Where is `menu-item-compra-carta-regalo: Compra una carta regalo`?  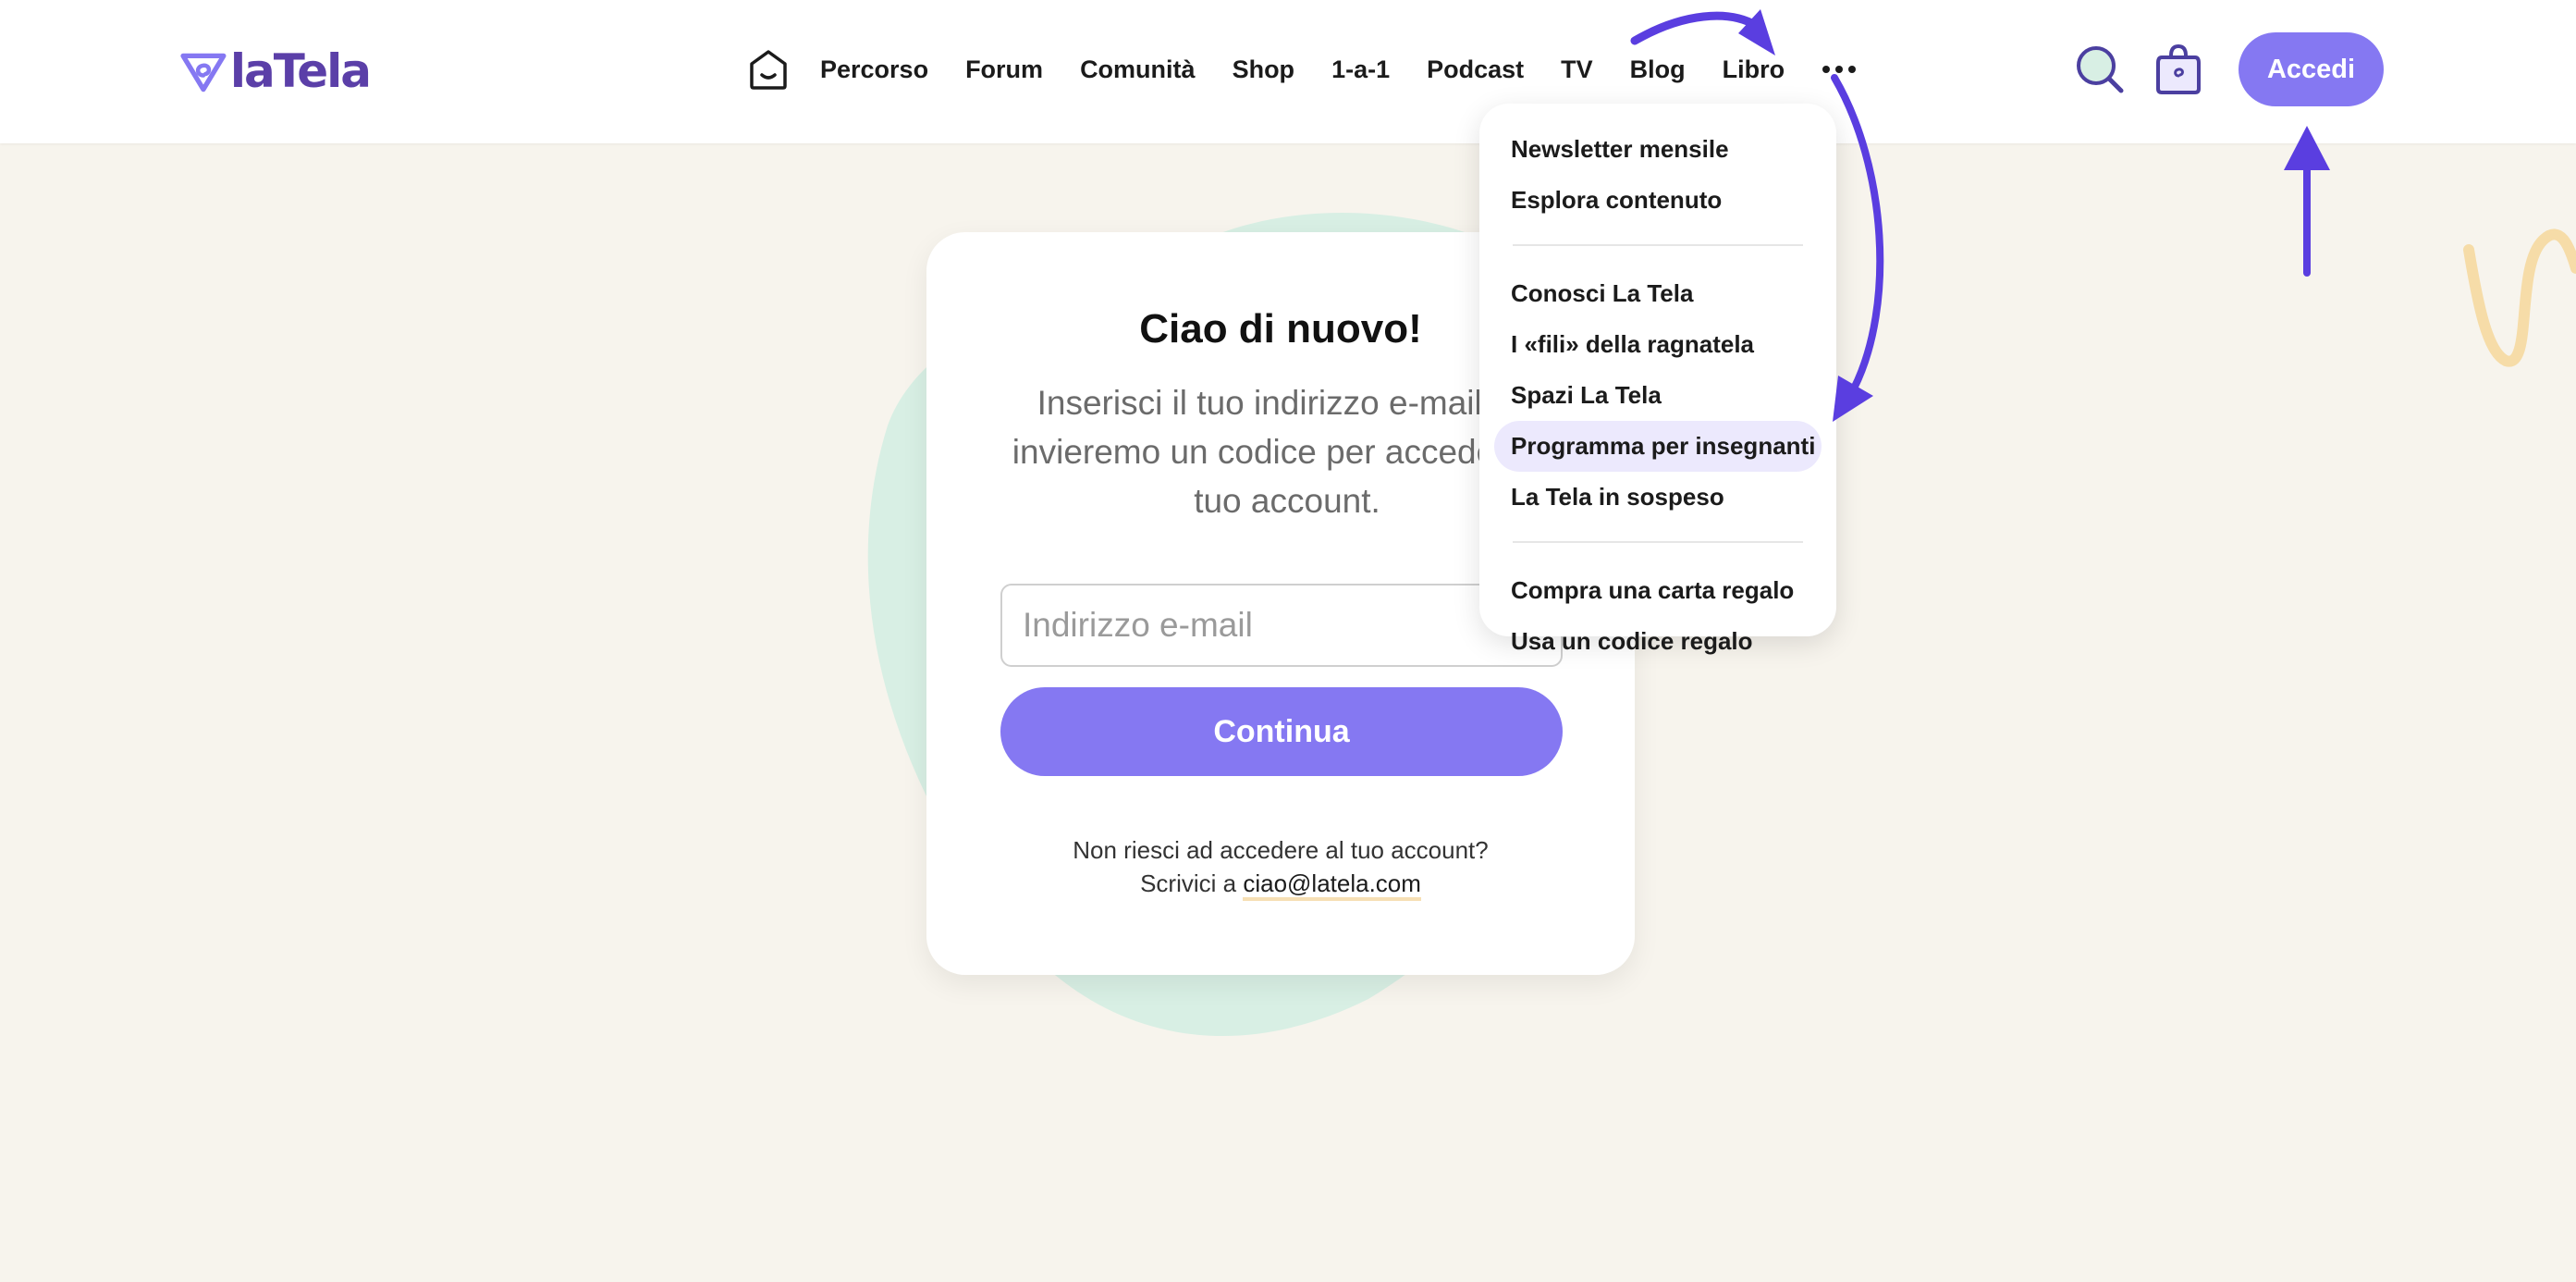
menu-item-compra-carta-regalo: Compra una carta regalo is located at coordinates (1658, 590).